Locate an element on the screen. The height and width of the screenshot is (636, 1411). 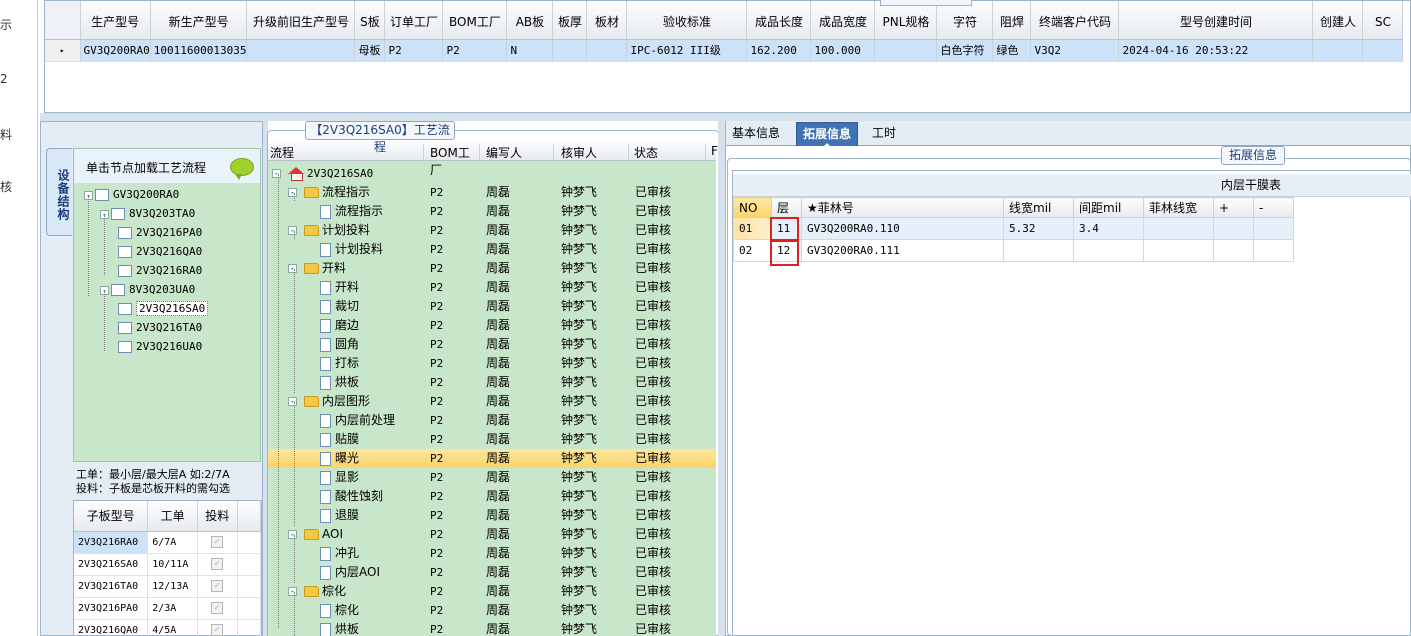
dry-film-row: 01 11 GV3Q200RA0.110 5.32 3.4 is located at coordinates (1013, 228).